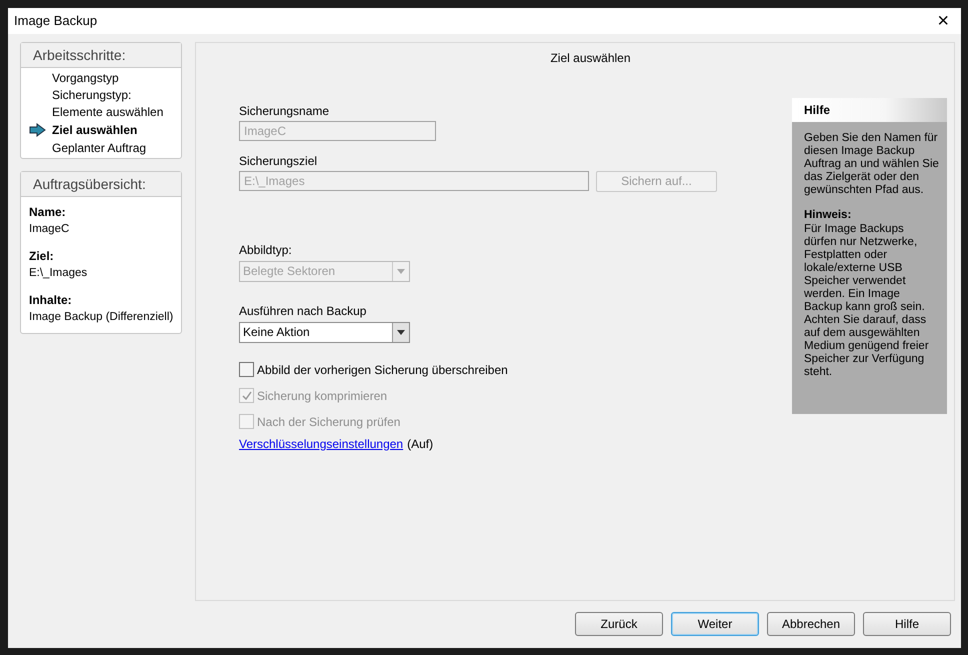 This screenshot has height=655, width=968. What do you see at coordinates (303, 311) in the screenshot?
I see `field-label: Ausführen nach Backup` at bounding box center [303, 311].